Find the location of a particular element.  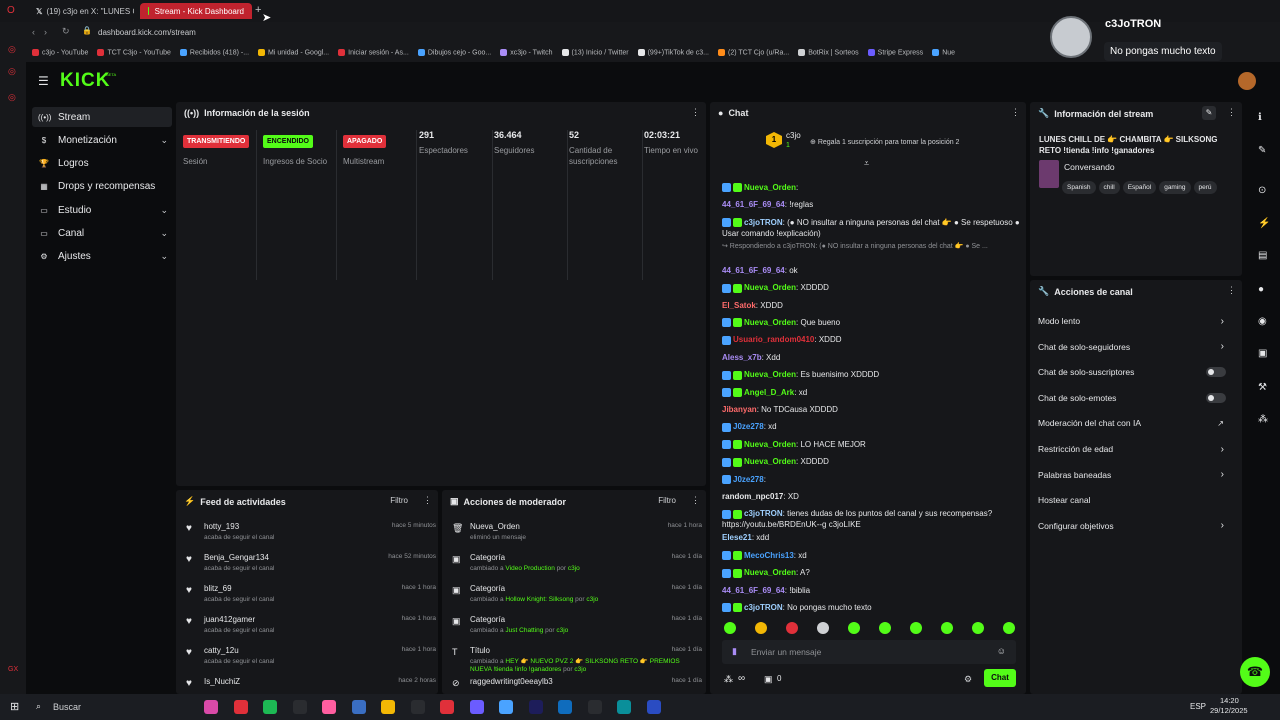

kick-logo: KICK is located at coordinates (85, 81).